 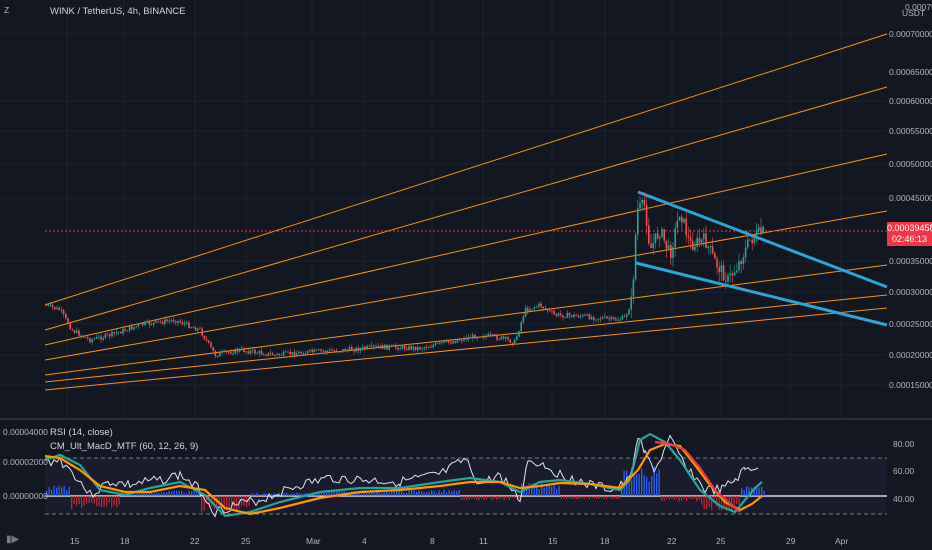 I want to click on price-label: 0.00025000, so click(x=910, y=324).